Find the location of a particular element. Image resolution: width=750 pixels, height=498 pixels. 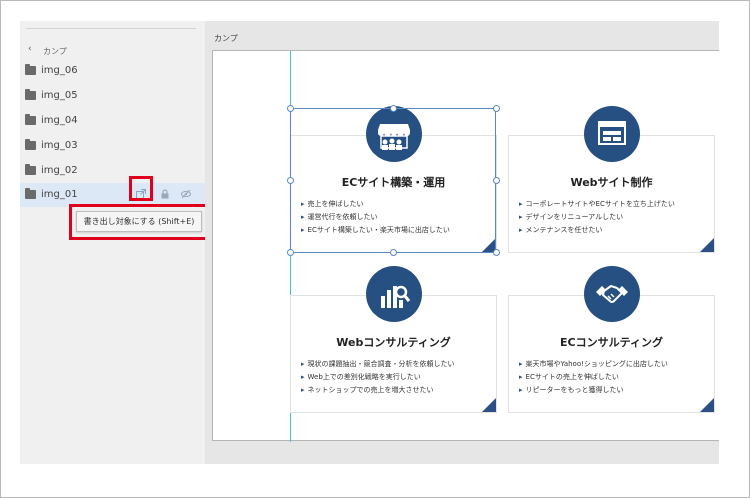

list-item: コーポレートサイトやECサイトを立ち上げたい is located at coordinates (597, 204).